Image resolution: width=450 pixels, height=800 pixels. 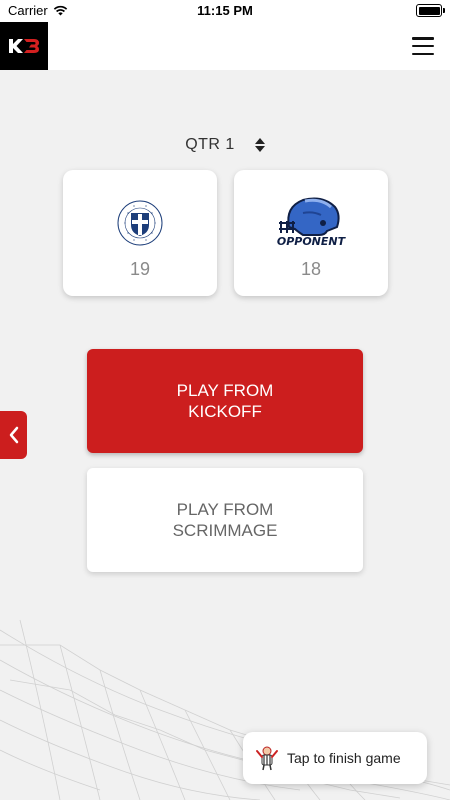 What do you see at coordinates (140, 269) in the screenshot?
I see `home-score: 19` at bounding box center [140, 269].